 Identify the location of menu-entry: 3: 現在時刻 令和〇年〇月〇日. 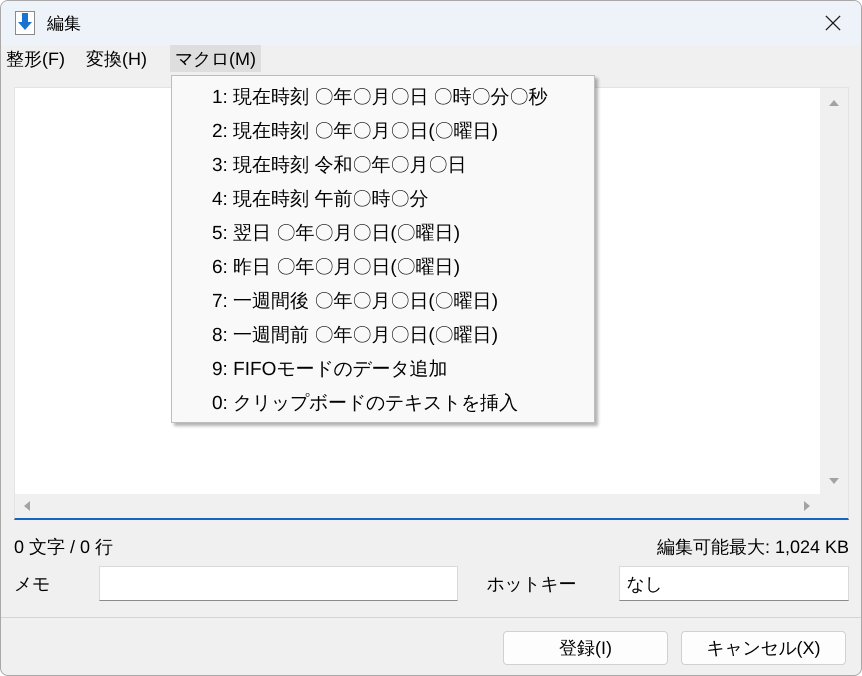
(383, 166).